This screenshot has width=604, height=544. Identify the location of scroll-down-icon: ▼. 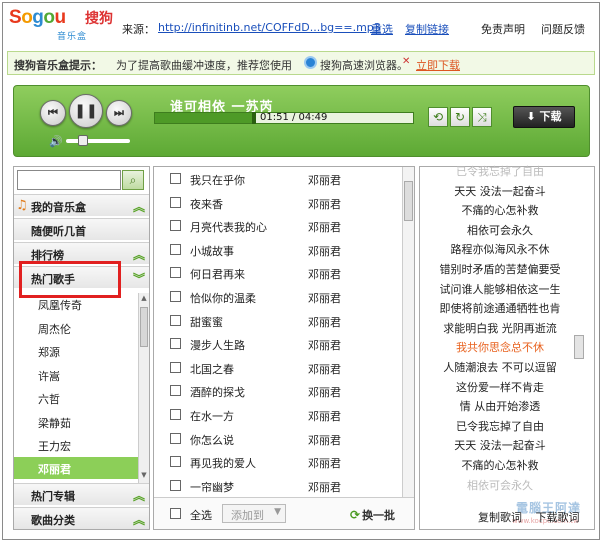
(144, 476).